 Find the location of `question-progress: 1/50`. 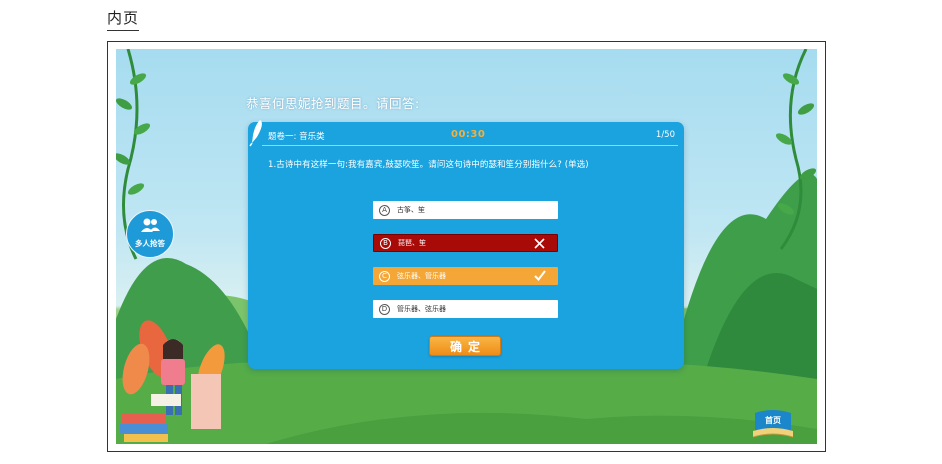

question-progress: 1/50 is located at coordinates (665, 135).